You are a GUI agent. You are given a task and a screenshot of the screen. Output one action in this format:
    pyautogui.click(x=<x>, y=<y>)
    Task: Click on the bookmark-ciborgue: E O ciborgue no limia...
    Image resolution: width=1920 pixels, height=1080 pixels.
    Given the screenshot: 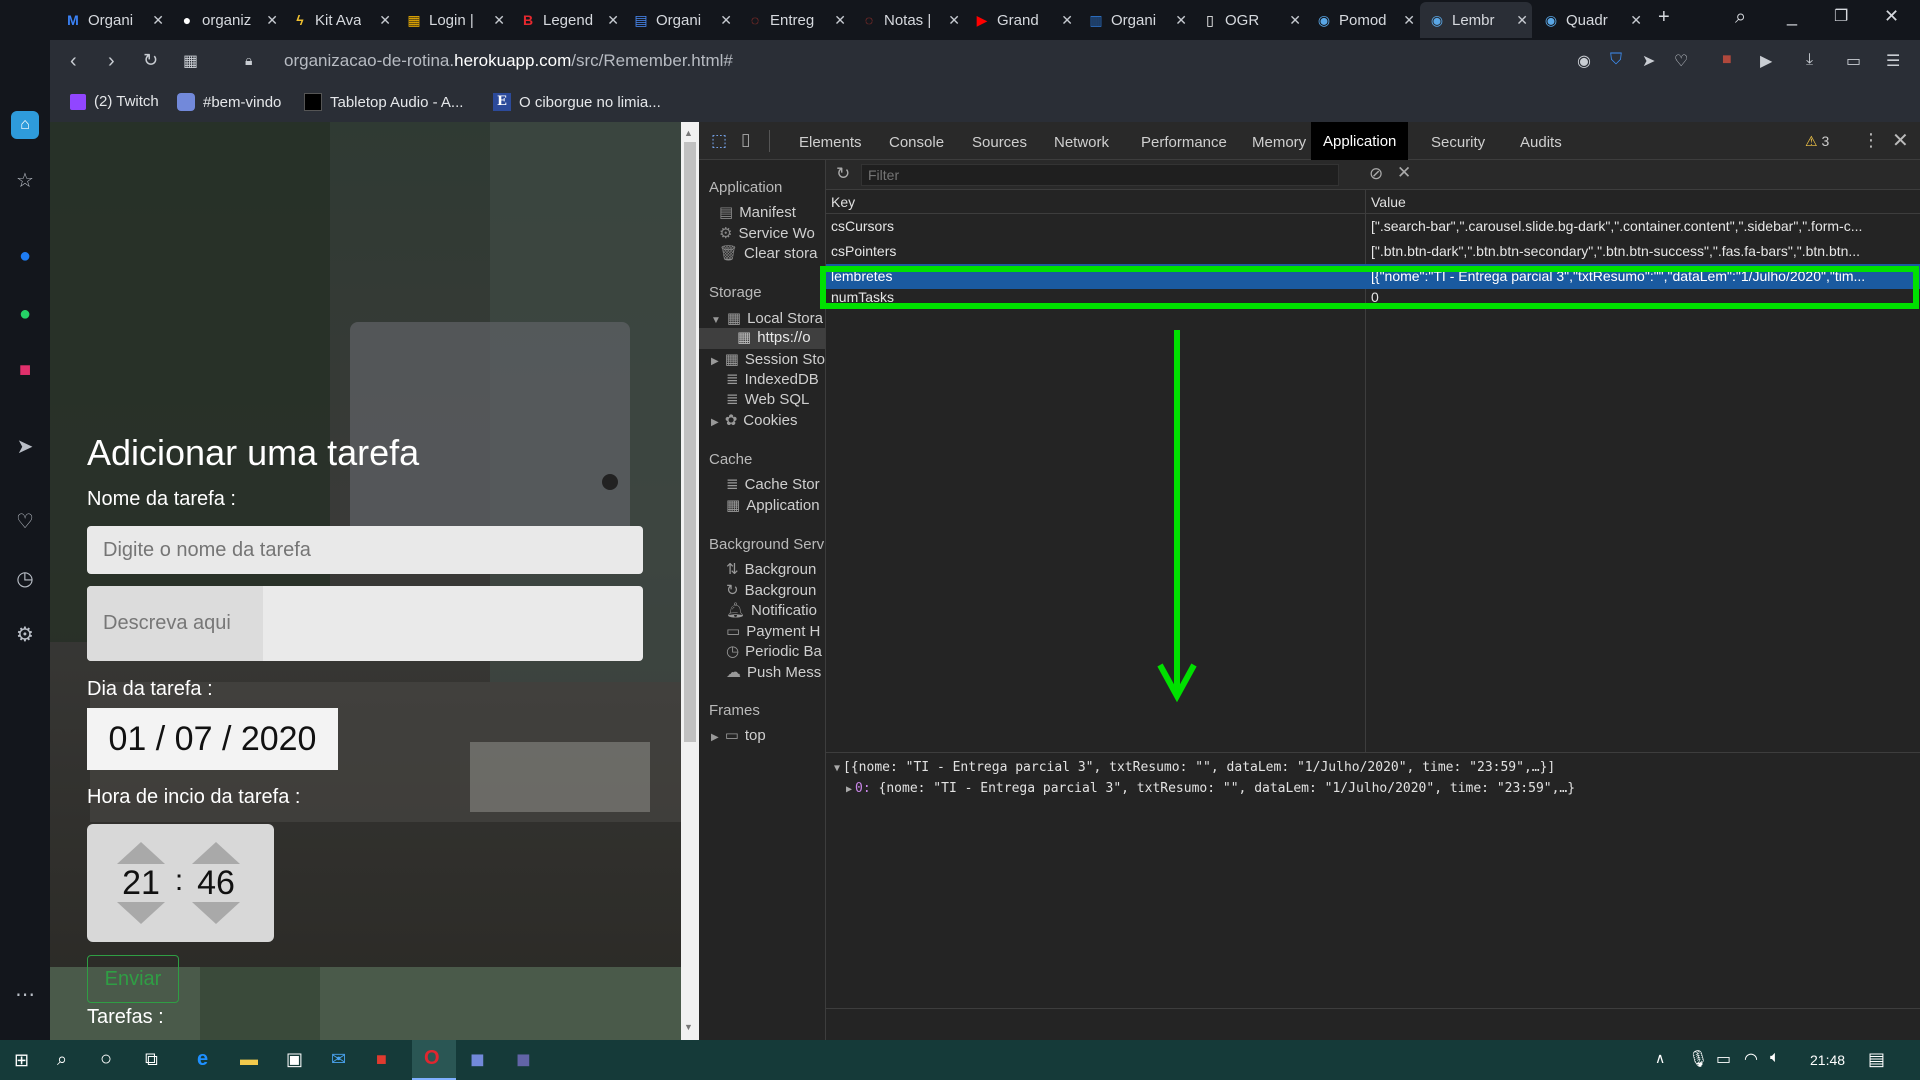 What is the action you would take?
    pyautogui.click(x=577, y=102)
    